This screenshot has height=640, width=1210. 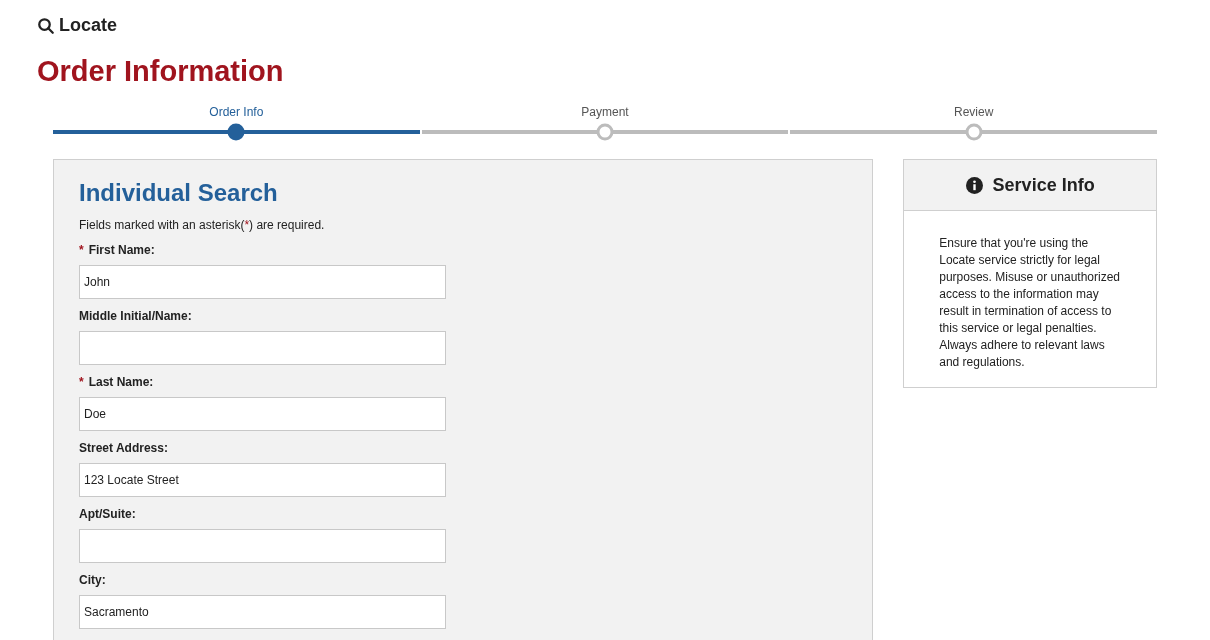 I want to click on app-name: Locate, so click(x=88, y=25).